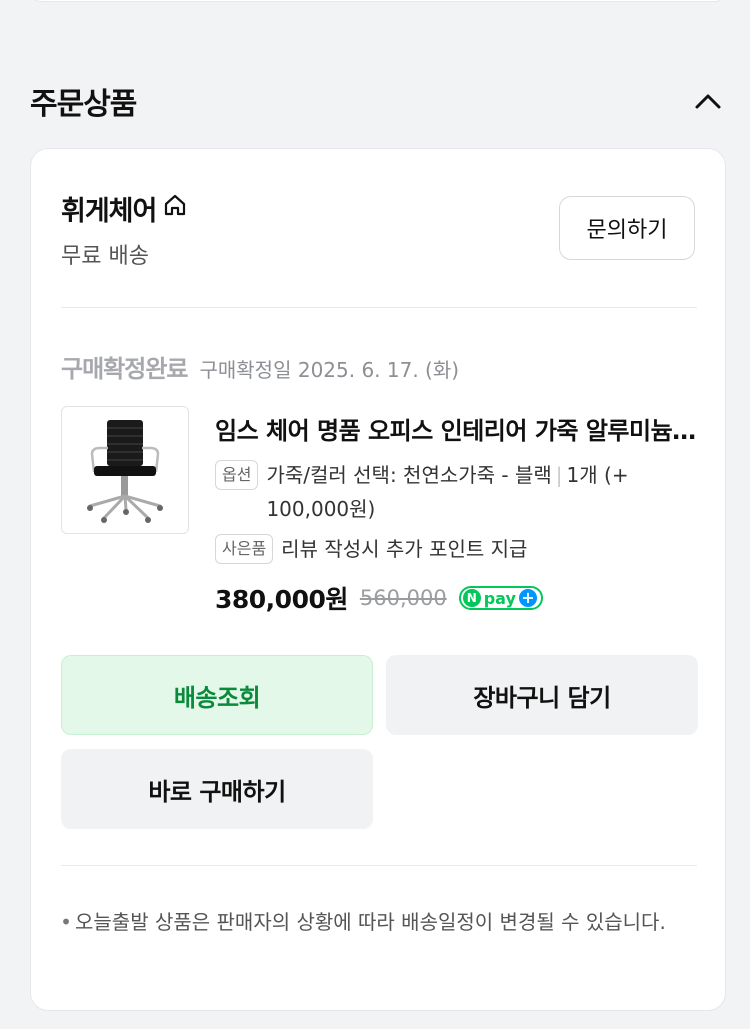  What do you see at coordinates (457, 492) in the screenshot?
I see `product-option: 옵션 가죽/컬러 선택: 천연소가죽 - 블랙 | 1개 (+ 100,000원)` at bounding box center [457, 492].